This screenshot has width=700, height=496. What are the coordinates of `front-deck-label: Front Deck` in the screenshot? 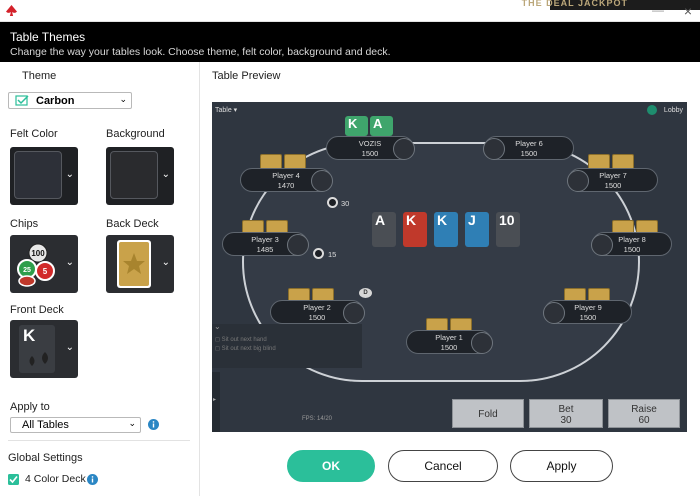 It's located at (37, 310).